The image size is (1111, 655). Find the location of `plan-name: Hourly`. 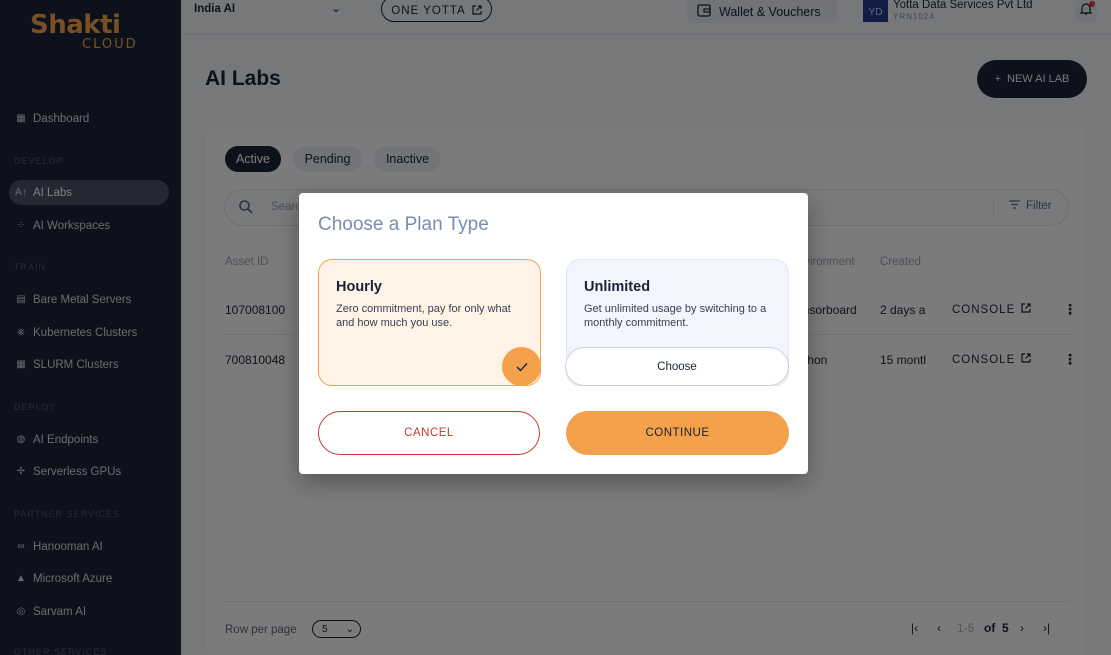

plan-name: Hourly is located at coordinates (359, 287).